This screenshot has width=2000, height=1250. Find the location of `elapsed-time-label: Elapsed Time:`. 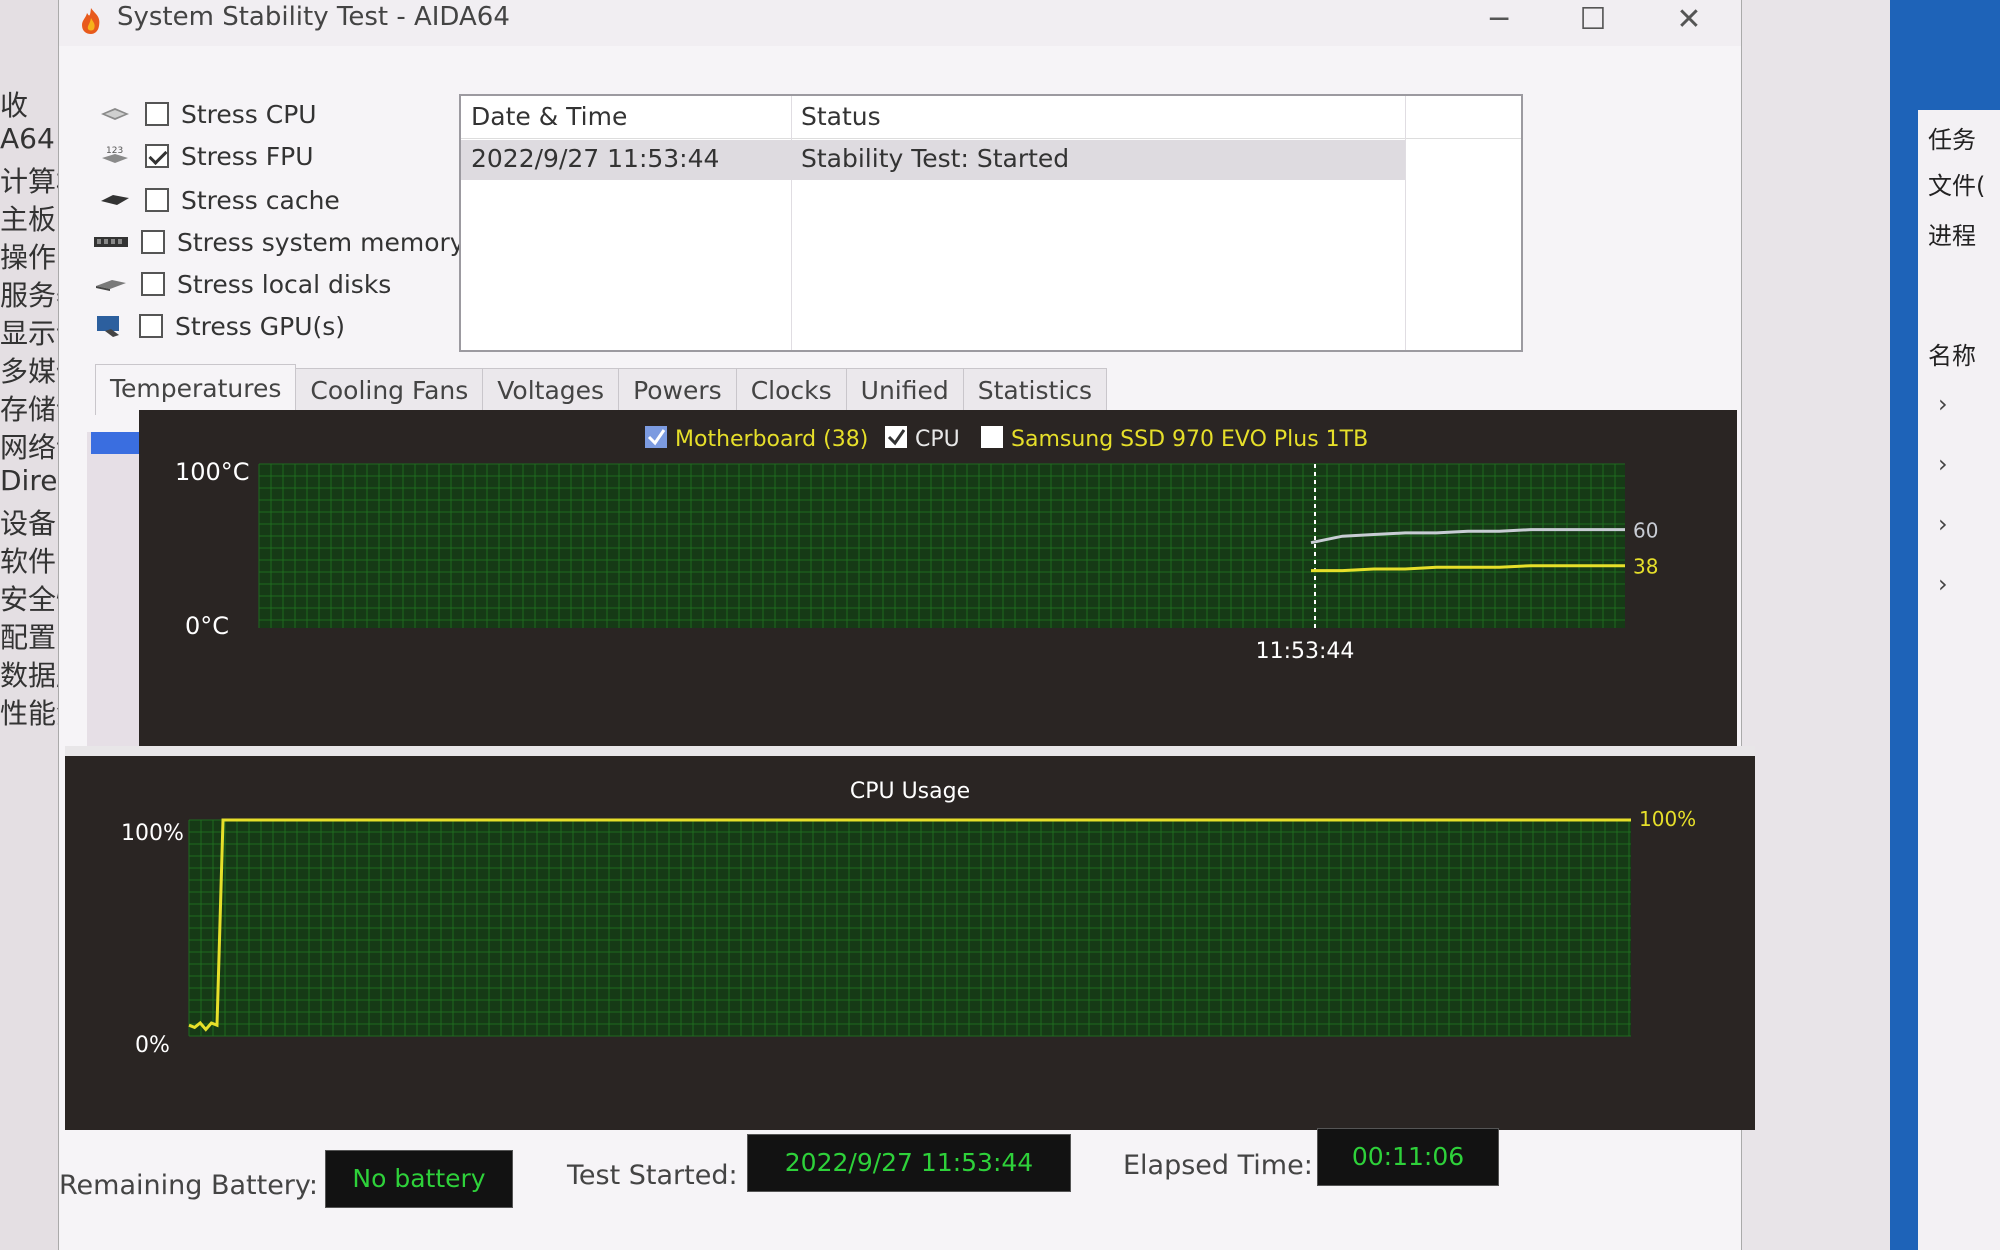

elapsed-time-label: Elapsed Time: is located at coordinates (1218, 1165).